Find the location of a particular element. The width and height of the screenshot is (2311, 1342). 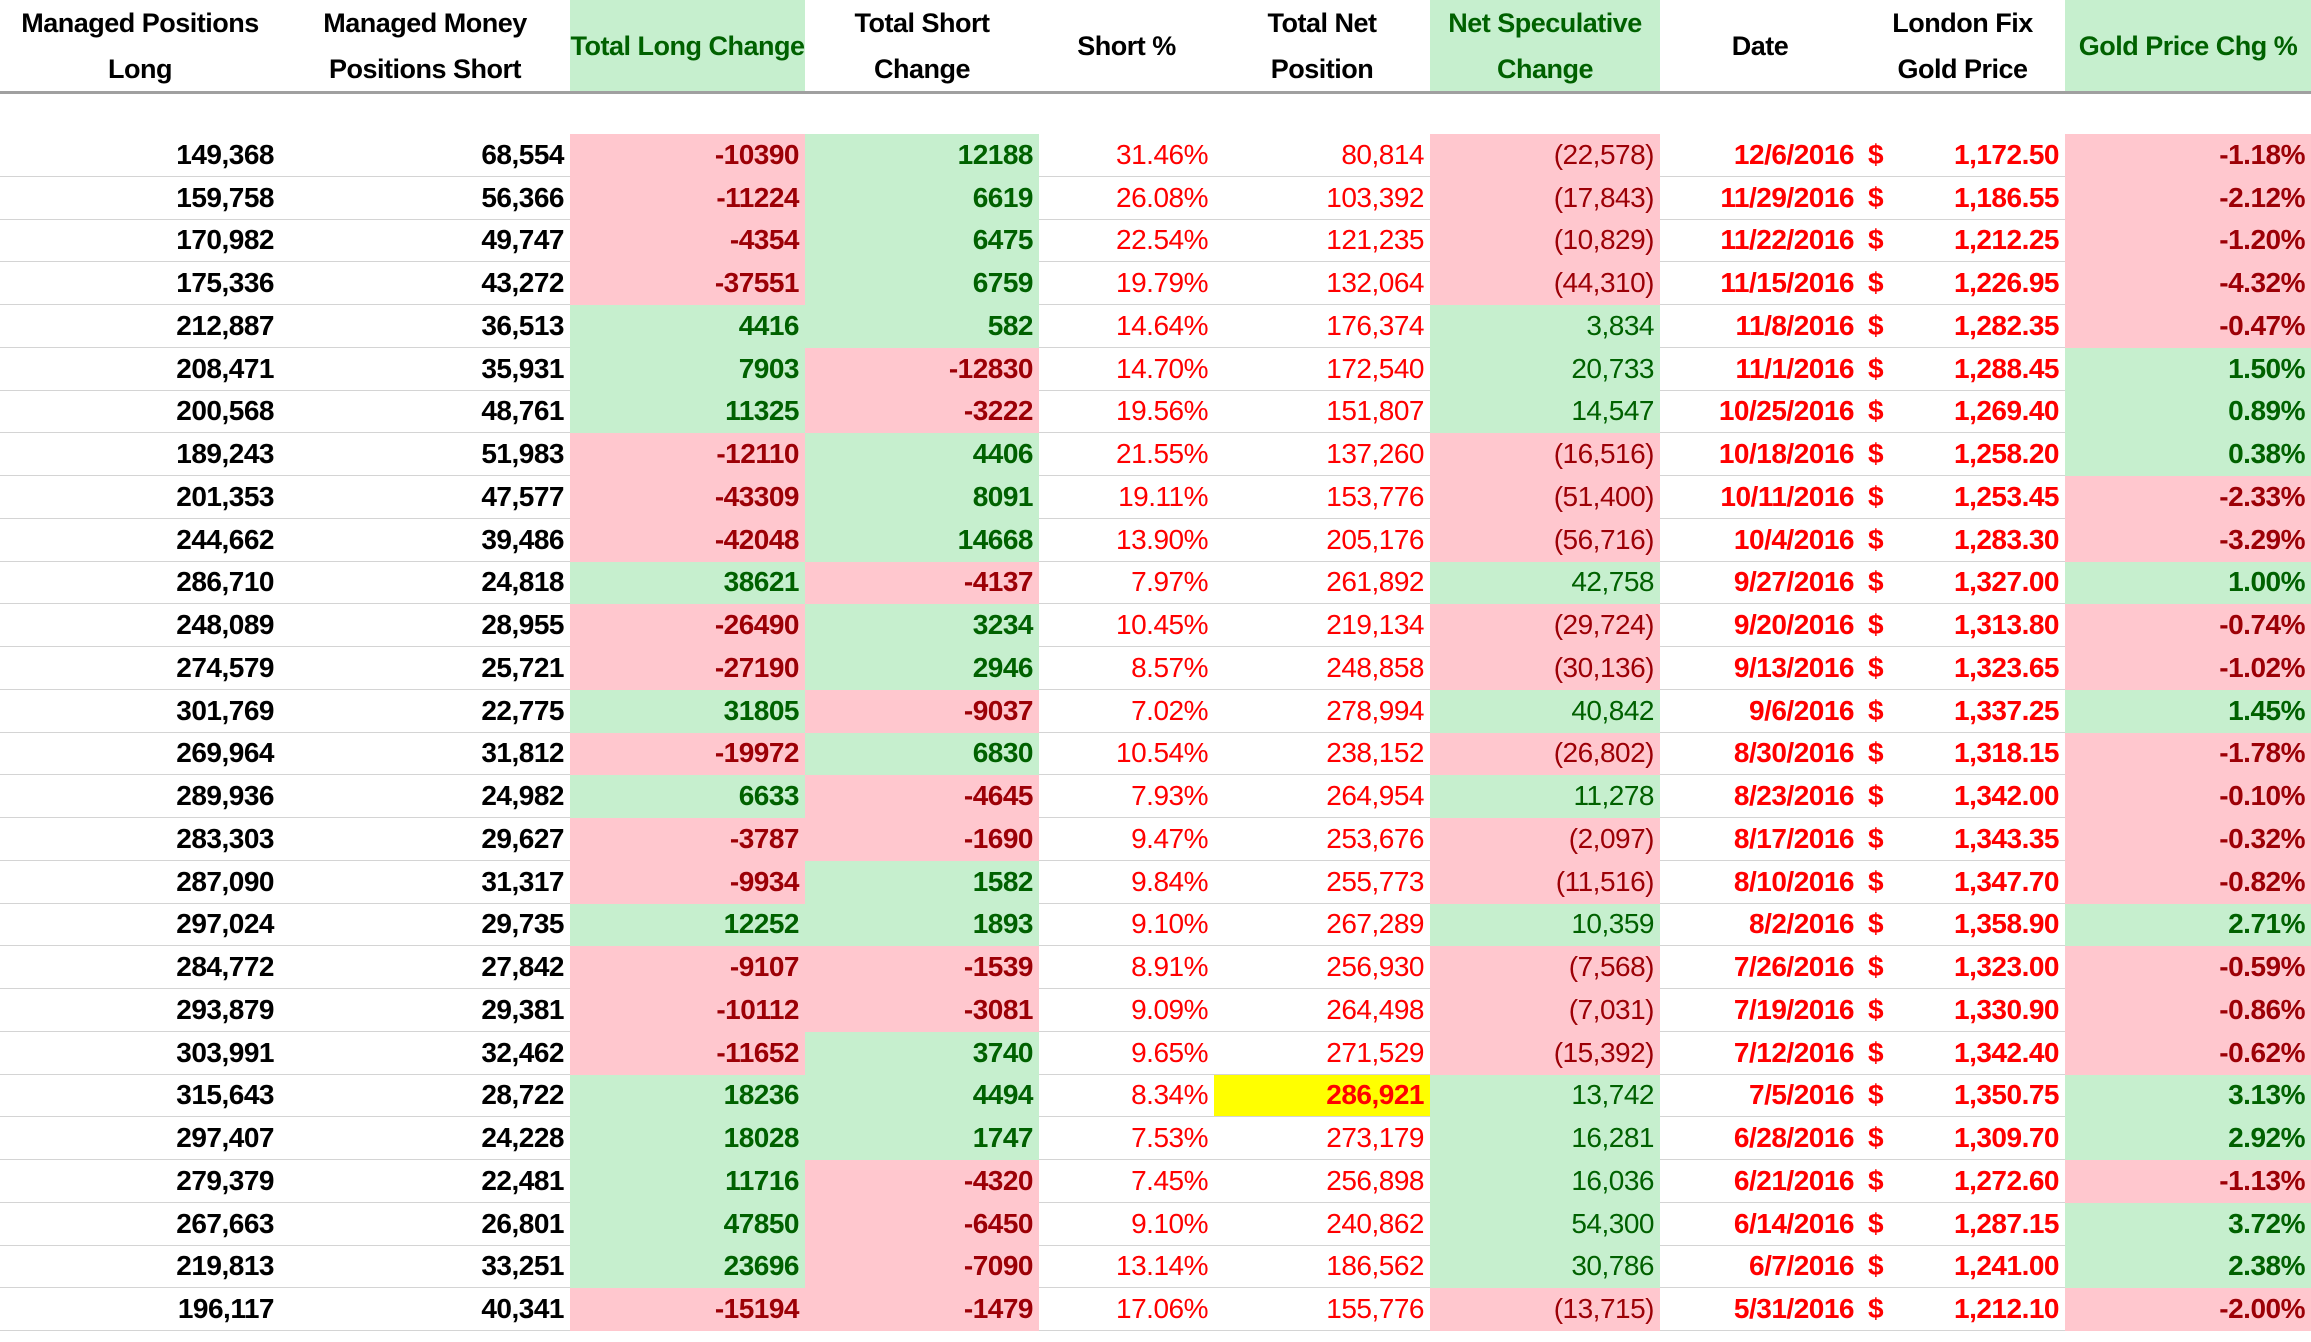

cell-short-pct: 17.06% is located at coordinates (1126, 1309).